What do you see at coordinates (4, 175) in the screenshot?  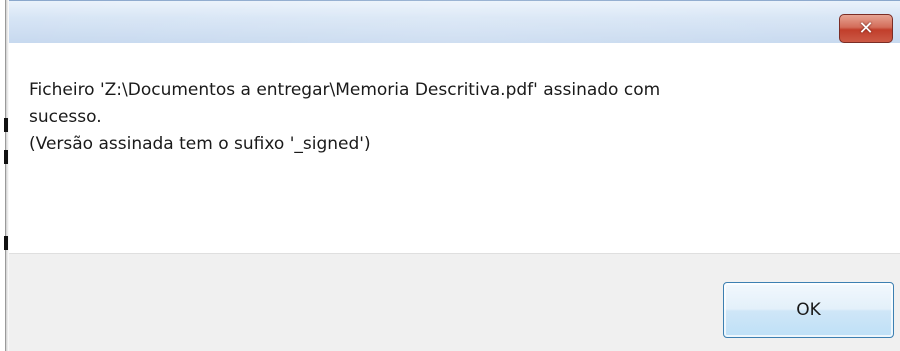 I see `window-left-edge` at bounding box center [4, 175].